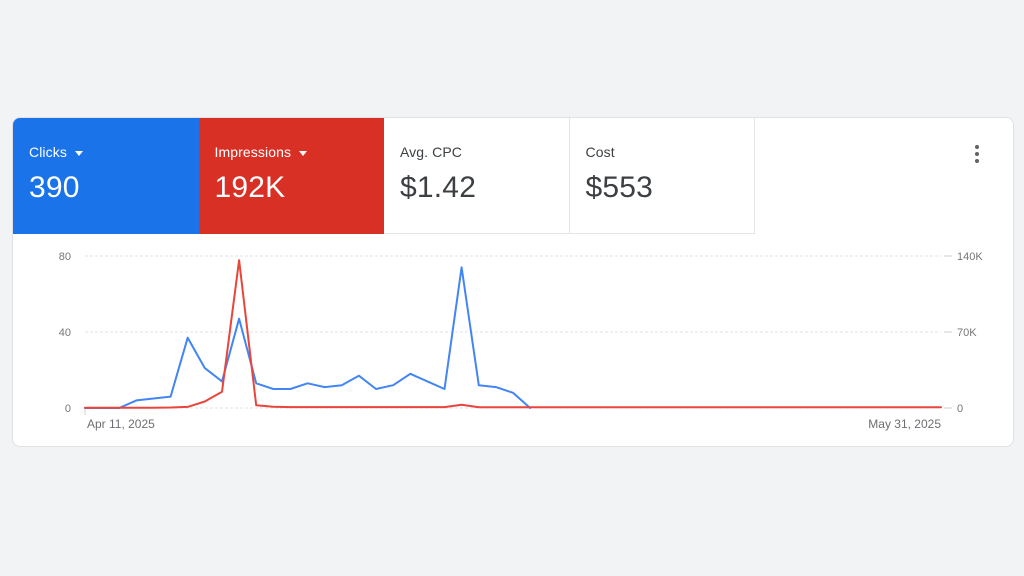 Image resolution: width=1024 pixels, height=576 pixels. I want to click on metric-label-row: Impressions, so click(292, 152).